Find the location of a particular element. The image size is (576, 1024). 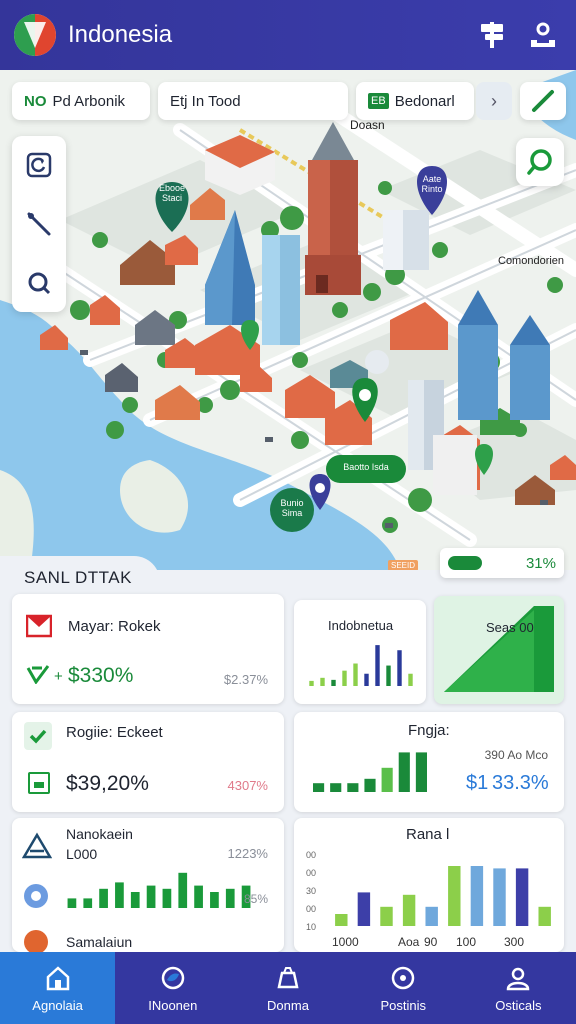

x-tick-label: 100 is located at coordinates (466, 942).